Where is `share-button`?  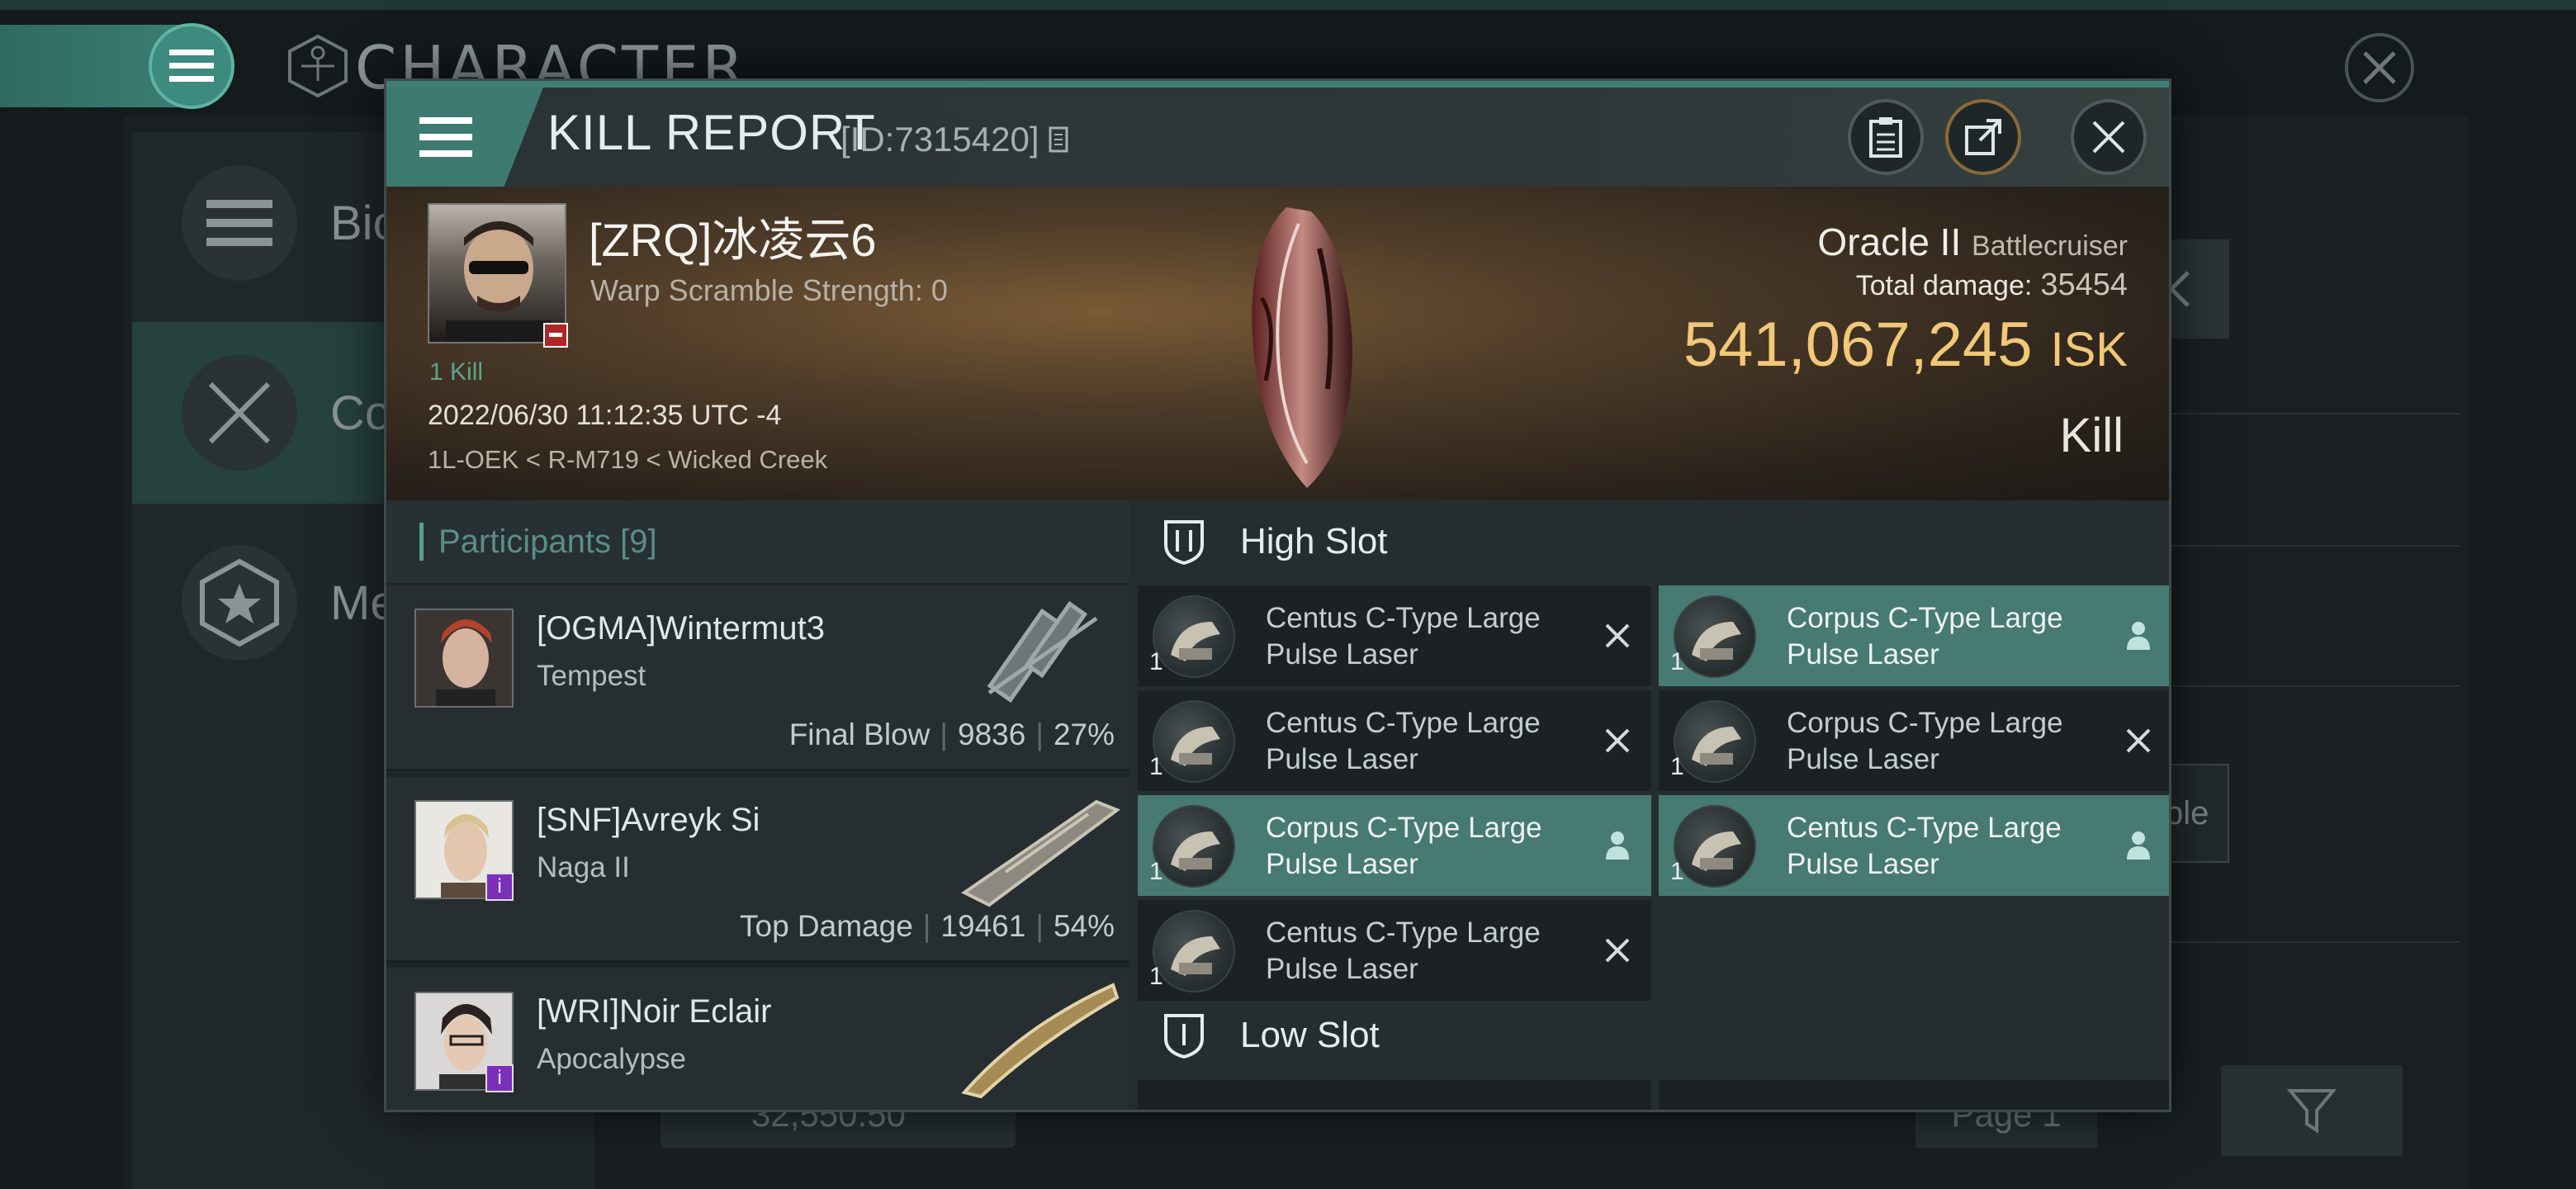 share-button is located at coordinates (1983, 137).